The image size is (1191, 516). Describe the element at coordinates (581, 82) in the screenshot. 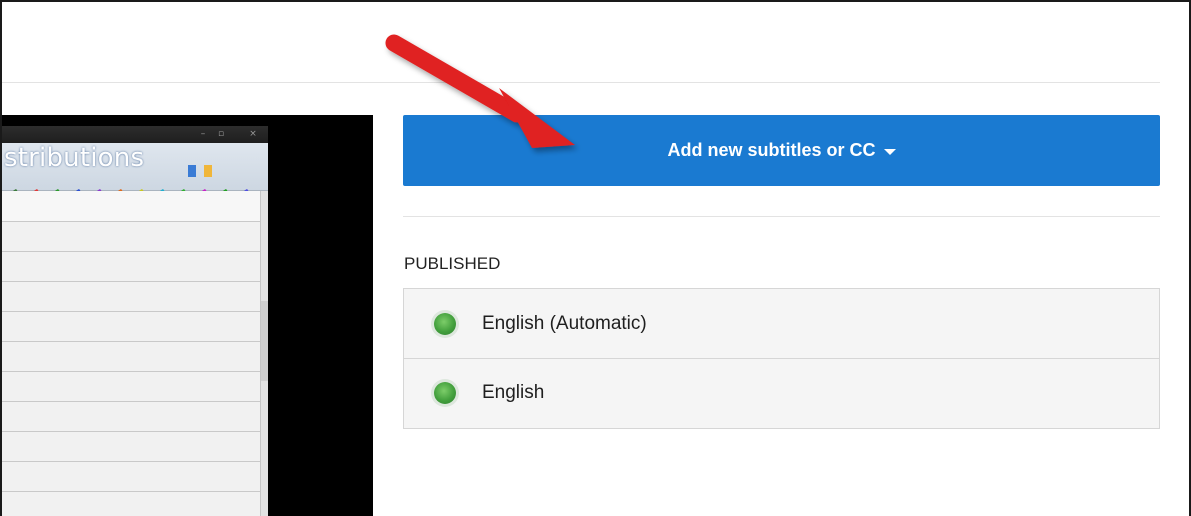

I see `top-divider` at that location.